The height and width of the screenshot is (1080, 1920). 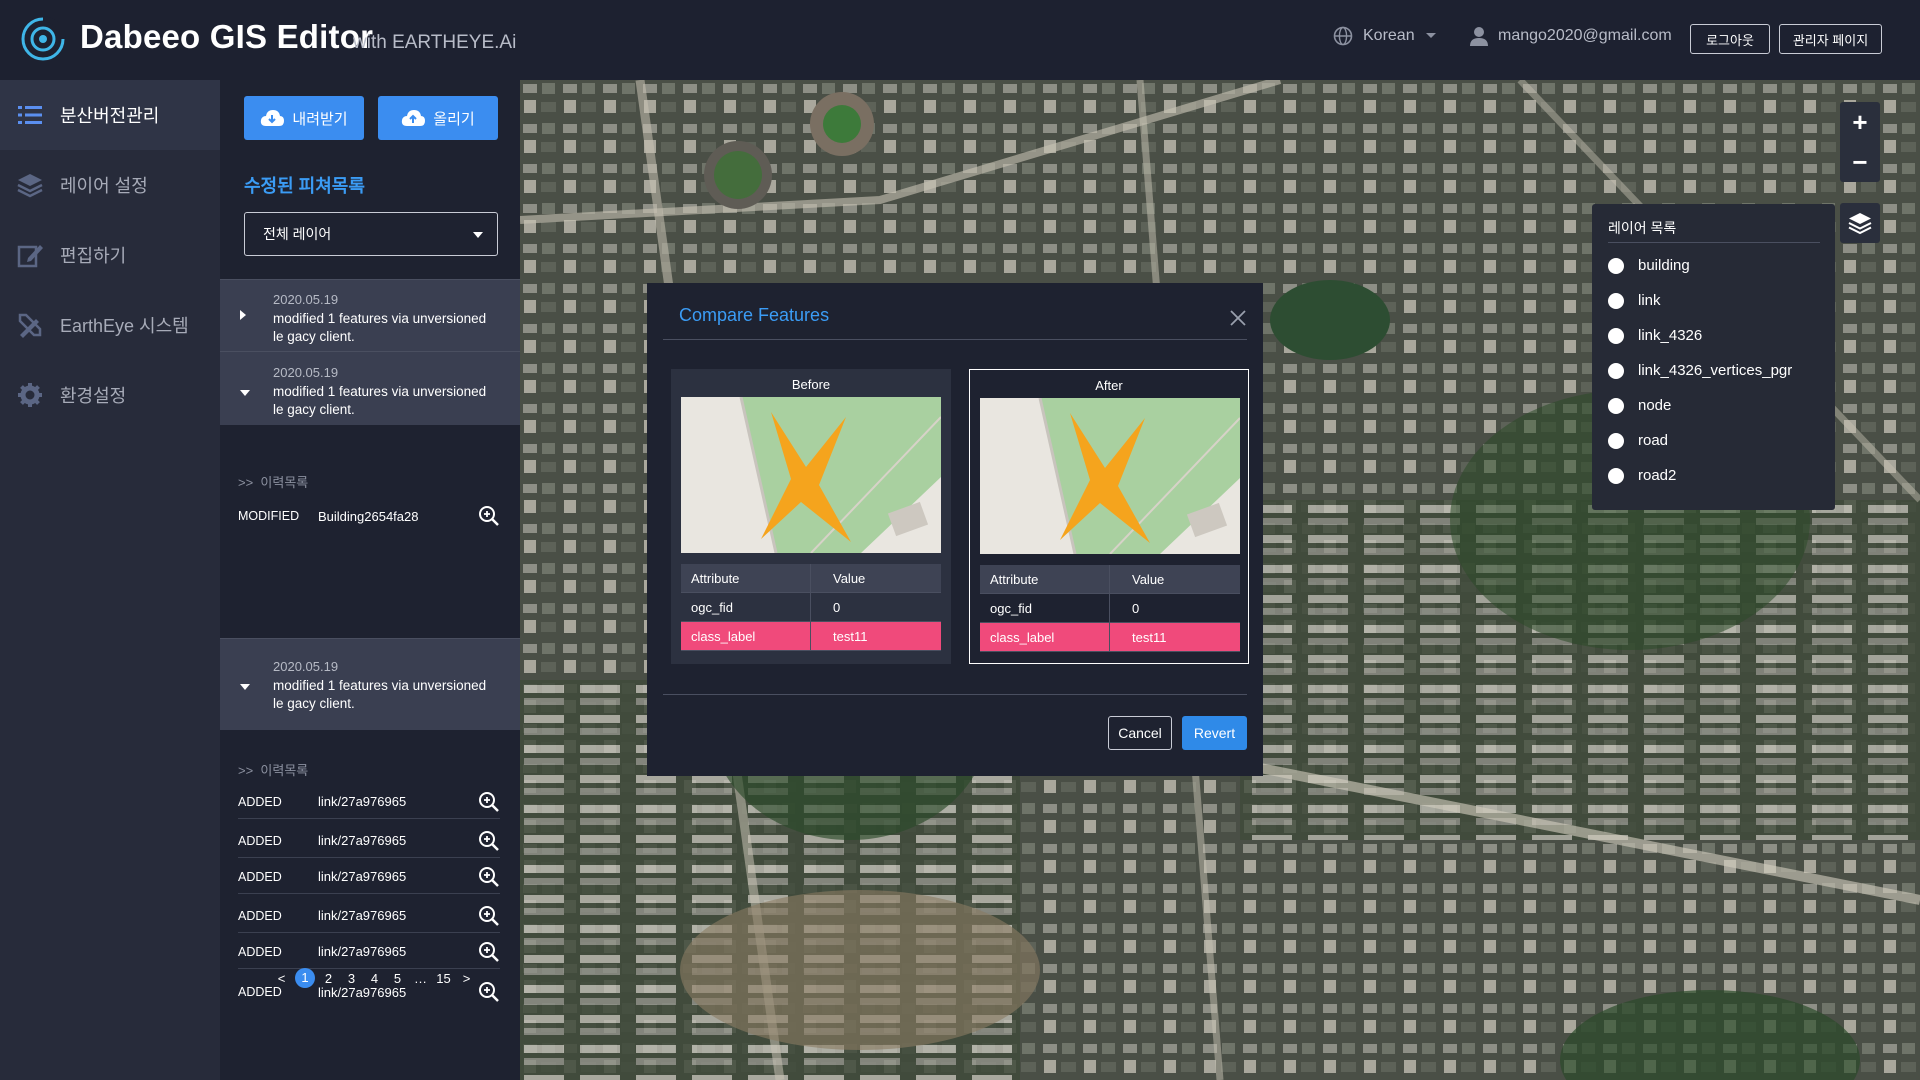 What do you see at coordinates (1585, 35) in the screenshot?
I see `user-email: mango2020@gmail.com` at bounding box center [1585, 35].